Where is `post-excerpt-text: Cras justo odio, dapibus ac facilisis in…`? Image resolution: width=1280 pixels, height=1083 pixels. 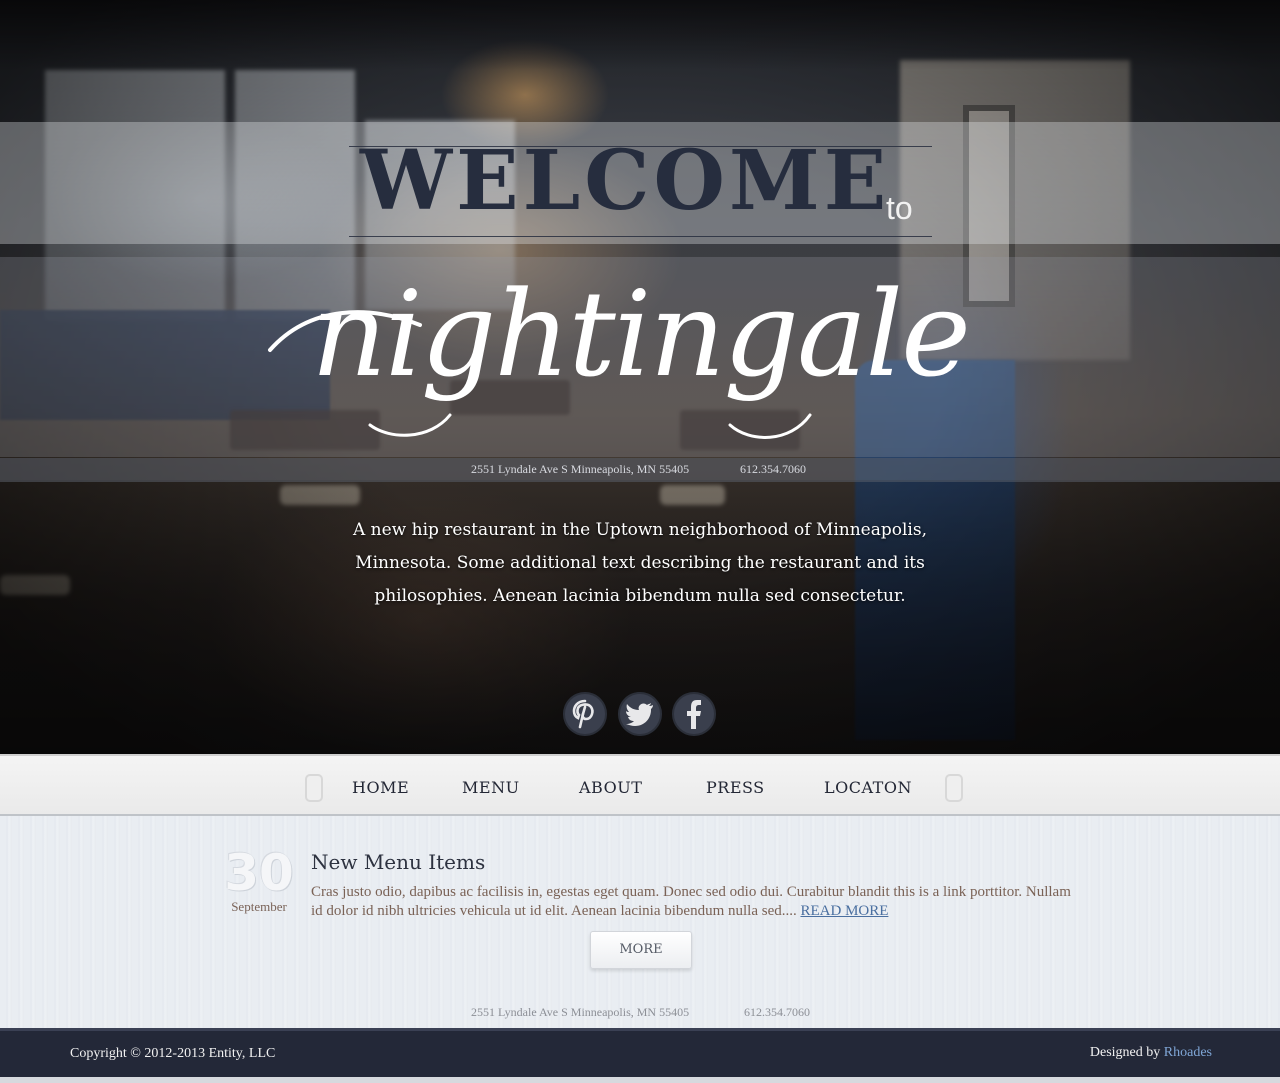
post-excerpt-text: Cras justo odio, dapibus ac facilisis in… is located at coordinates (691, 901).